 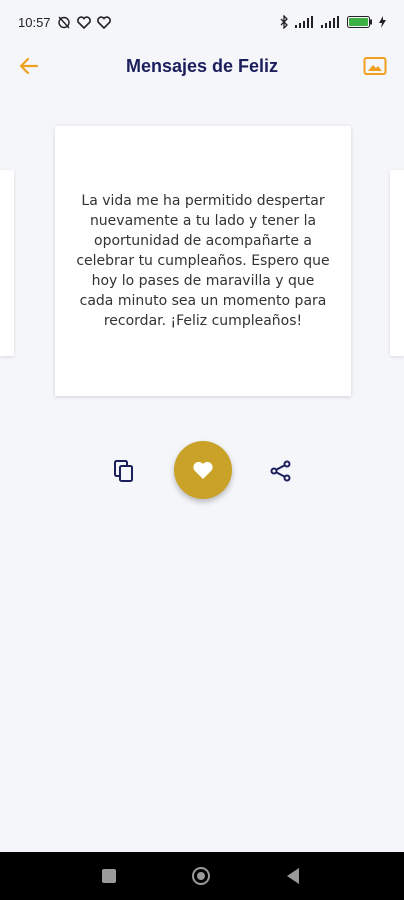 I want to click on home-button, so click(x=201, y=876).